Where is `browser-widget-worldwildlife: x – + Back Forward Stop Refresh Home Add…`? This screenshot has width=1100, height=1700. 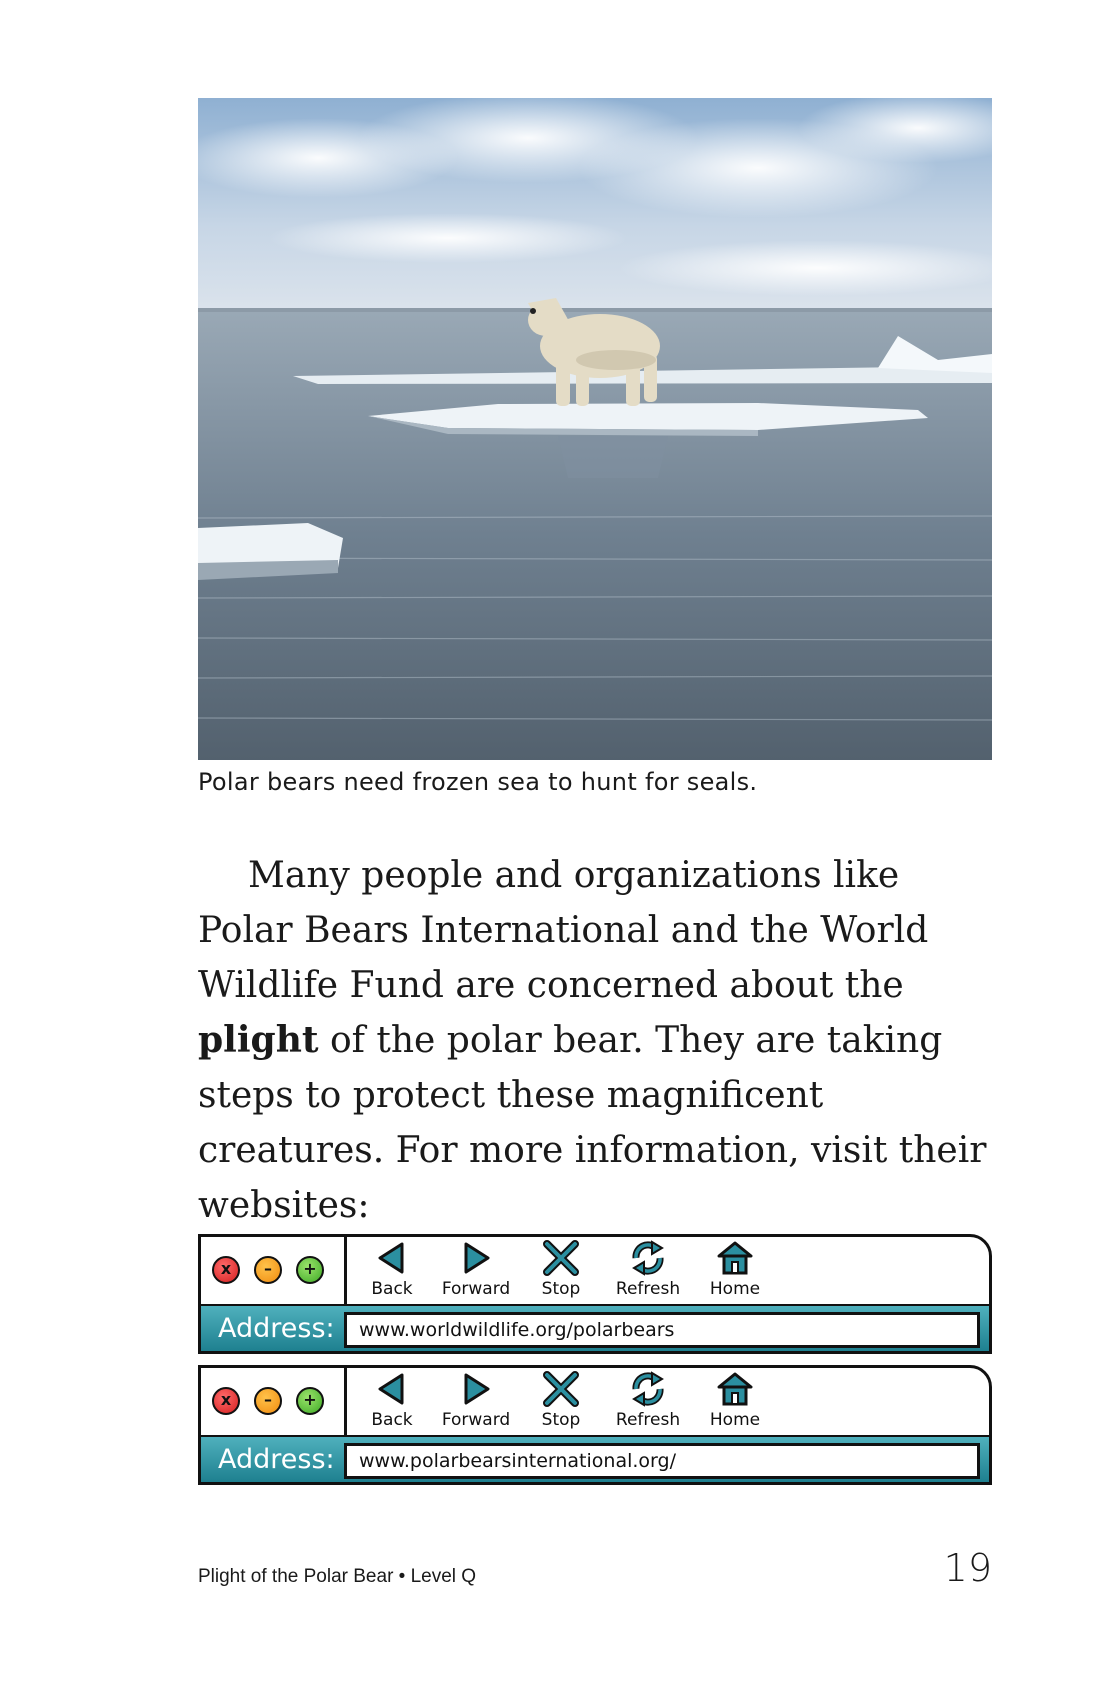 browser-widget-worldwildlife: x – + Back Forward Stop Refresh Home Add… is located at coordinates (595, 1294).